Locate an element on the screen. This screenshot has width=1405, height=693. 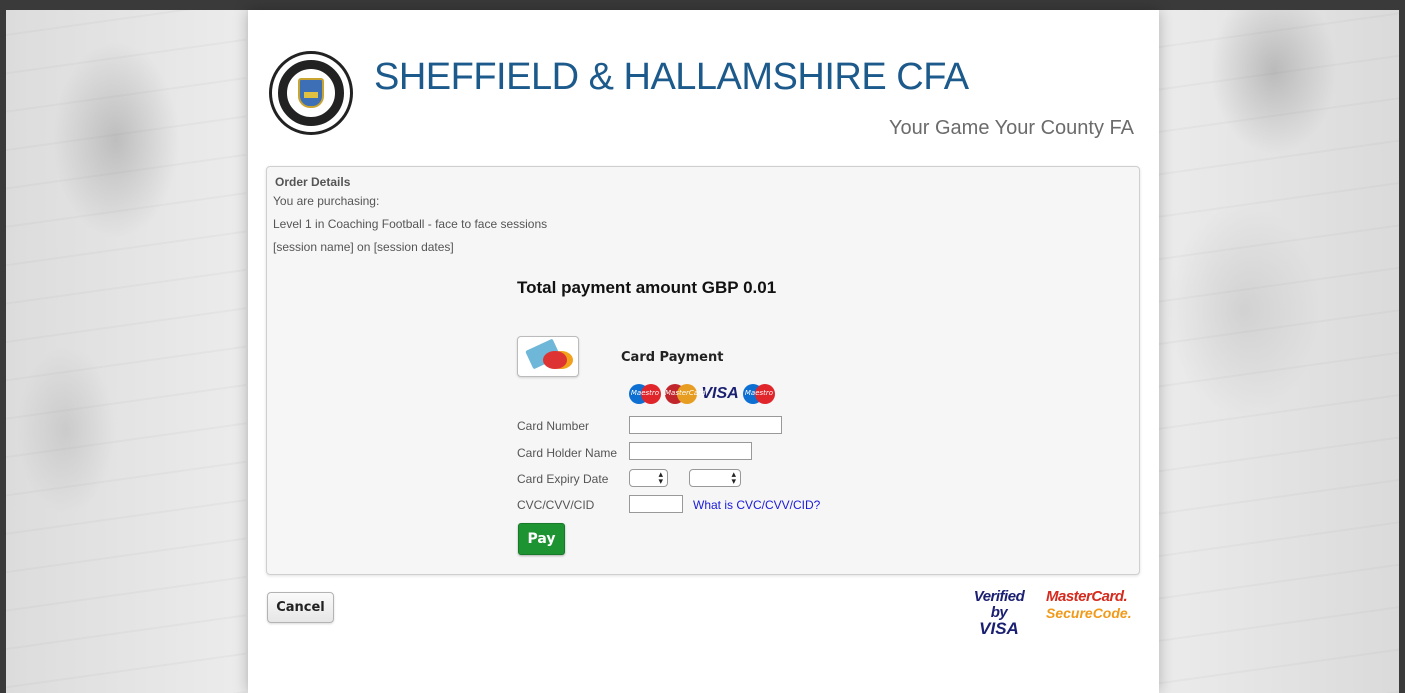
card-expiry-label: Card Expiry Date is located at coordinates (563, 479).